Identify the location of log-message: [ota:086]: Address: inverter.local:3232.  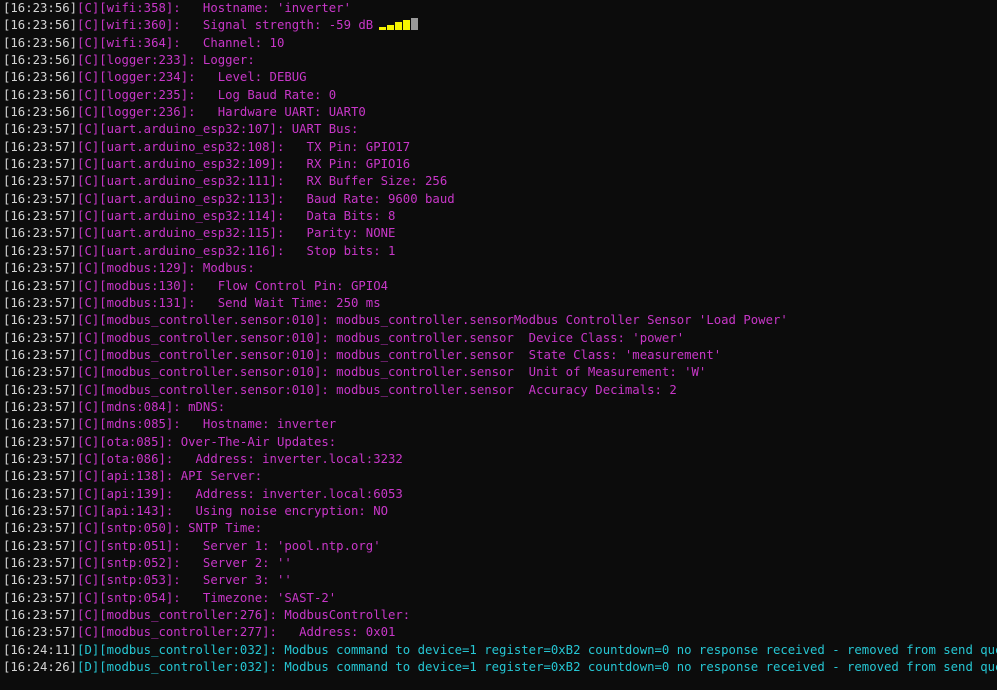
(251, 458).